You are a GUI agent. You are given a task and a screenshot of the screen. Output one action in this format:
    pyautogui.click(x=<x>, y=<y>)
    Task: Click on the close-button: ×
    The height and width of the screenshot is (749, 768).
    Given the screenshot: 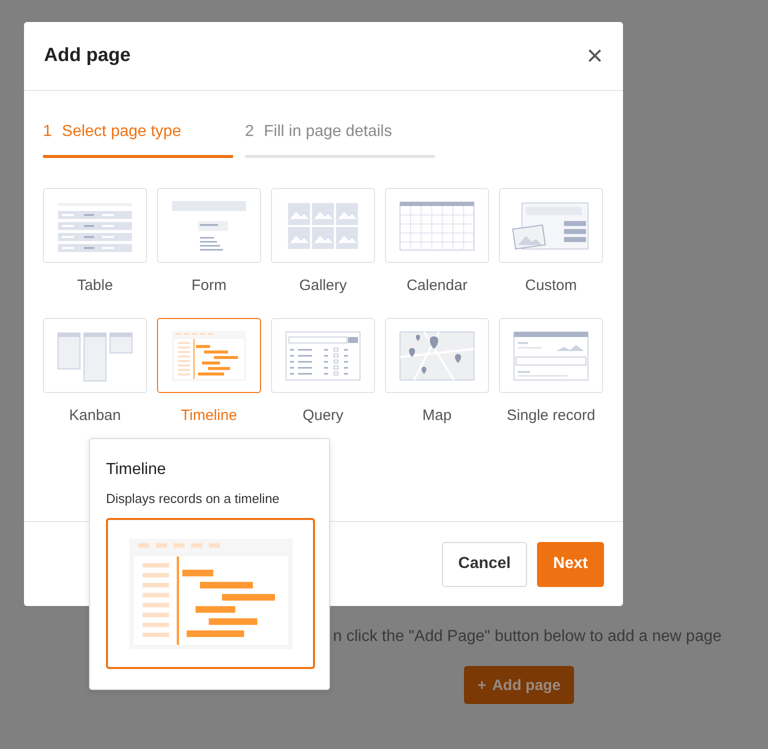 What is the action you would take?
    pyautogui.click(x=594, y=56)
    